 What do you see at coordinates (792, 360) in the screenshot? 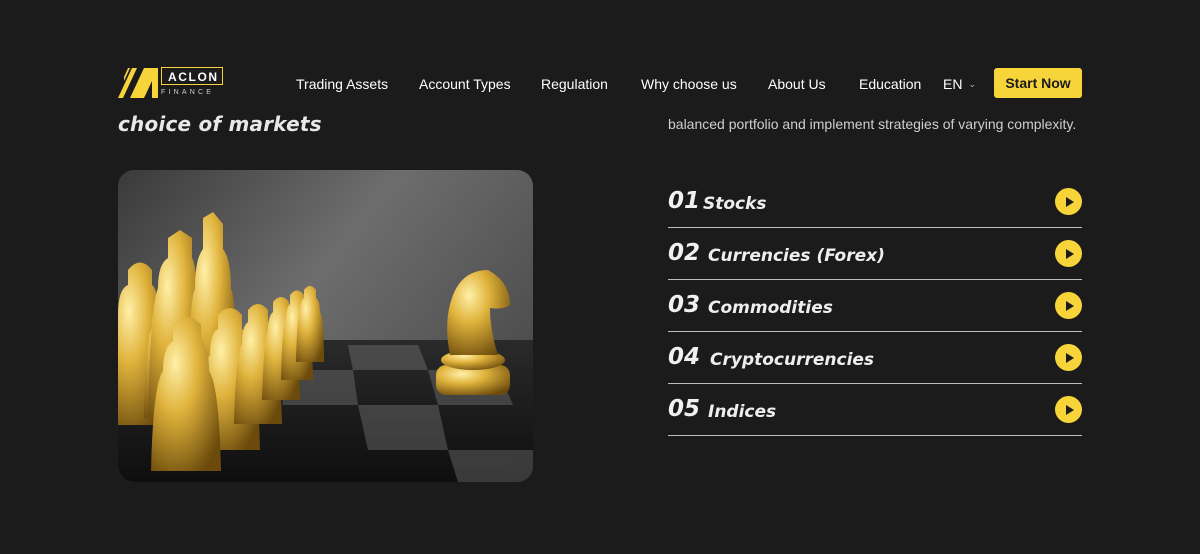
I see `market-name: Cryptocurrencies` at bounding box center [792, 360].